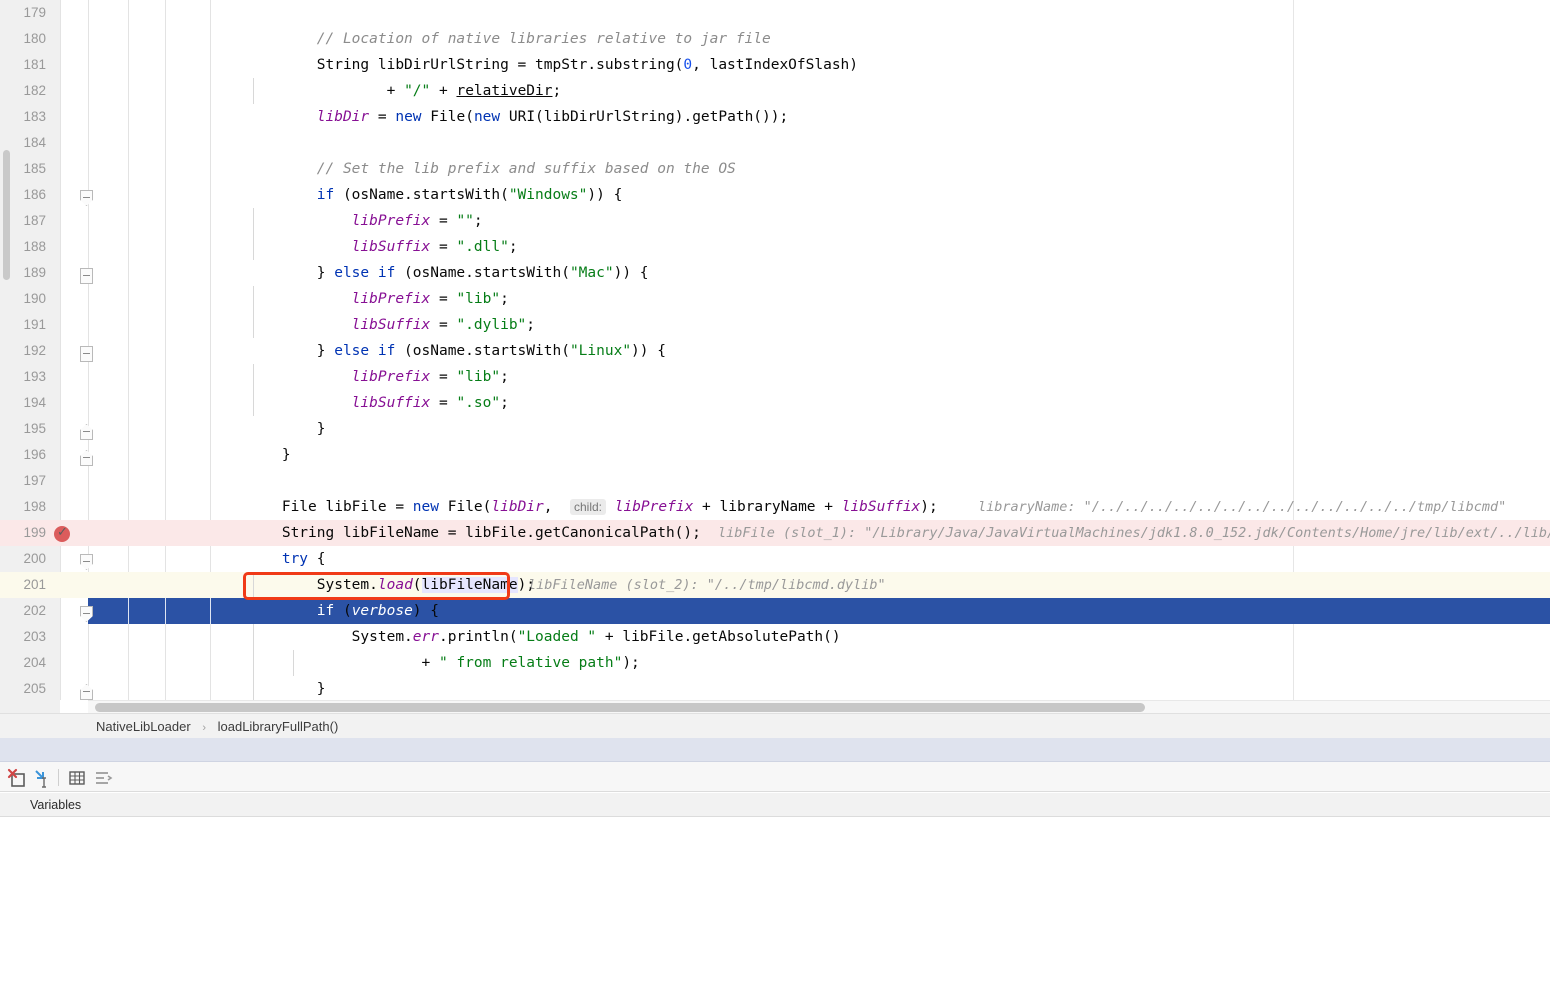 This screenshot has width=1550, height=982. Describe the element at coordinates (775, 481) in the screenshot. I see `code-line: 197` at that location.